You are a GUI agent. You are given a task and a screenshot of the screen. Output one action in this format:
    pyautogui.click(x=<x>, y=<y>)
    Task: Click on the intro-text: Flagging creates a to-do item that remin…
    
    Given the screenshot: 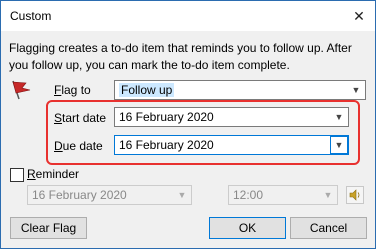 What is the action you would take?
    pyautogui.click(x=180, y=56)
    